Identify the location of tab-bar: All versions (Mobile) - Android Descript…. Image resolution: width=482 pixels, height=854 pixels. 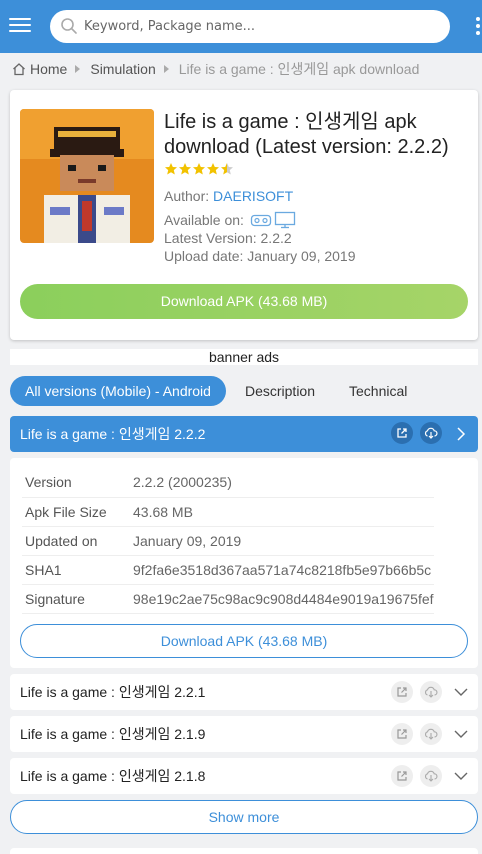
(217, 391).